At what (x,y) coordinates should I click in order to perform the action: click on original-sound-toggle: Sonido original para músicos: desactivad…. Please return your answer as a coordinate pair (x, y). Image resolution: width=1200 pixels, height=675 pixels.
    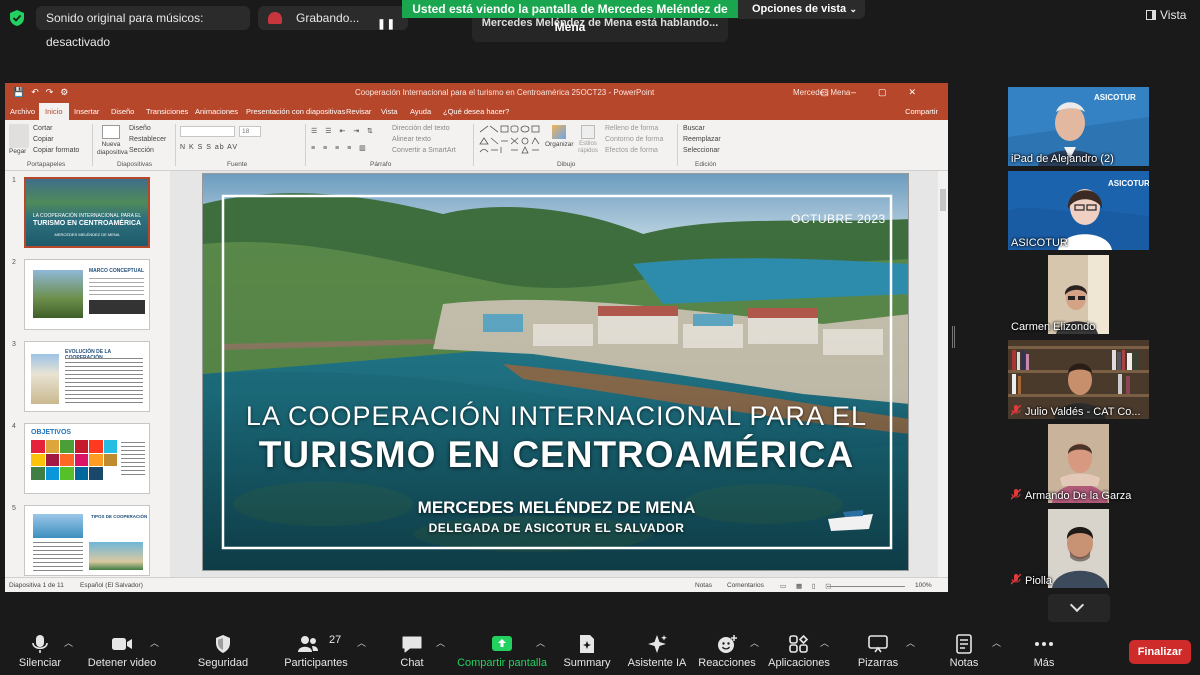
    Looking at the image, I should click on (143, 27).